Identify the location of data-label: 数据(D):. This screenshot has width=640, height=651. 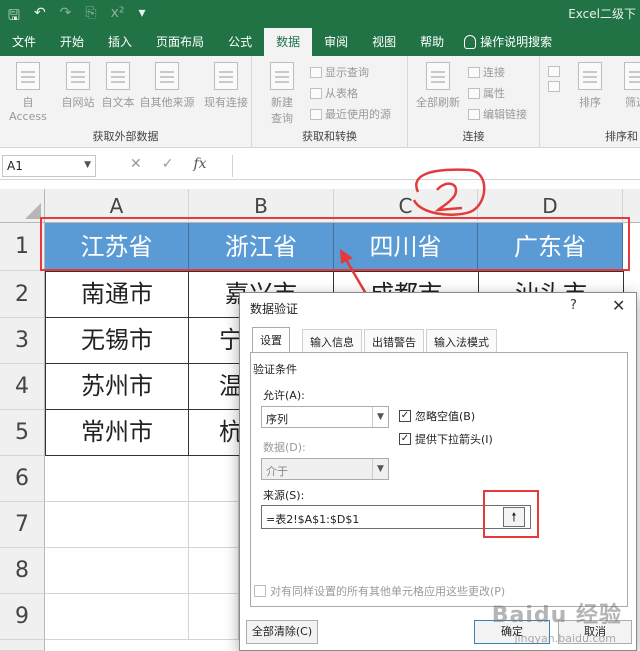
(284, 447).